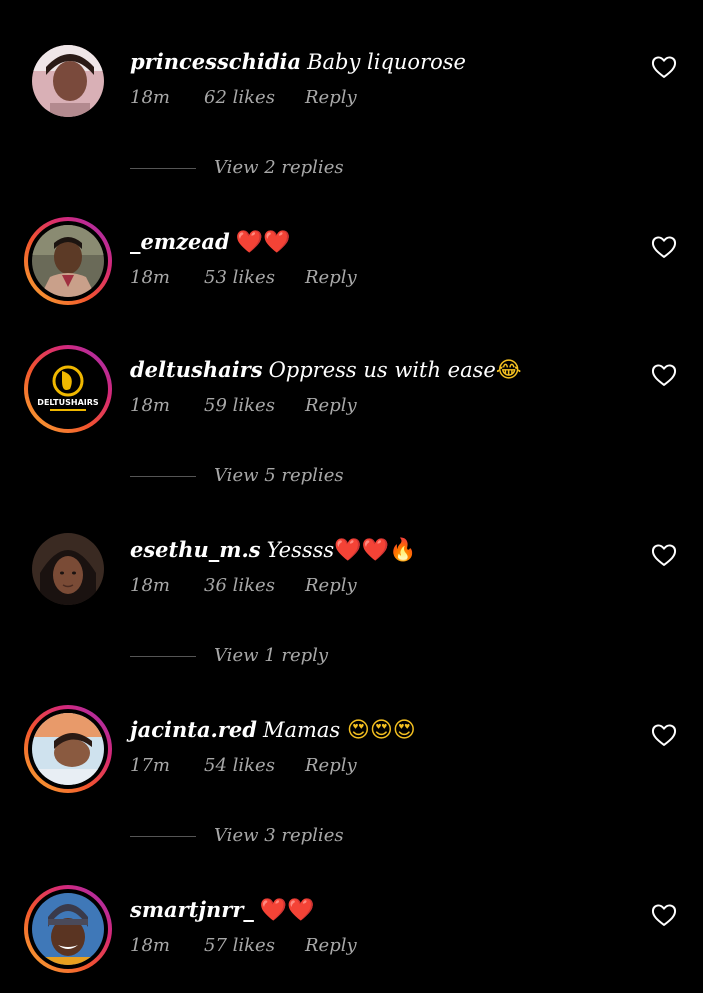 The image size is (703, 993). Describe the element at coordinates (382, 370) in the screenshot. I see `comment-text: Oppress us with ease` at that location.